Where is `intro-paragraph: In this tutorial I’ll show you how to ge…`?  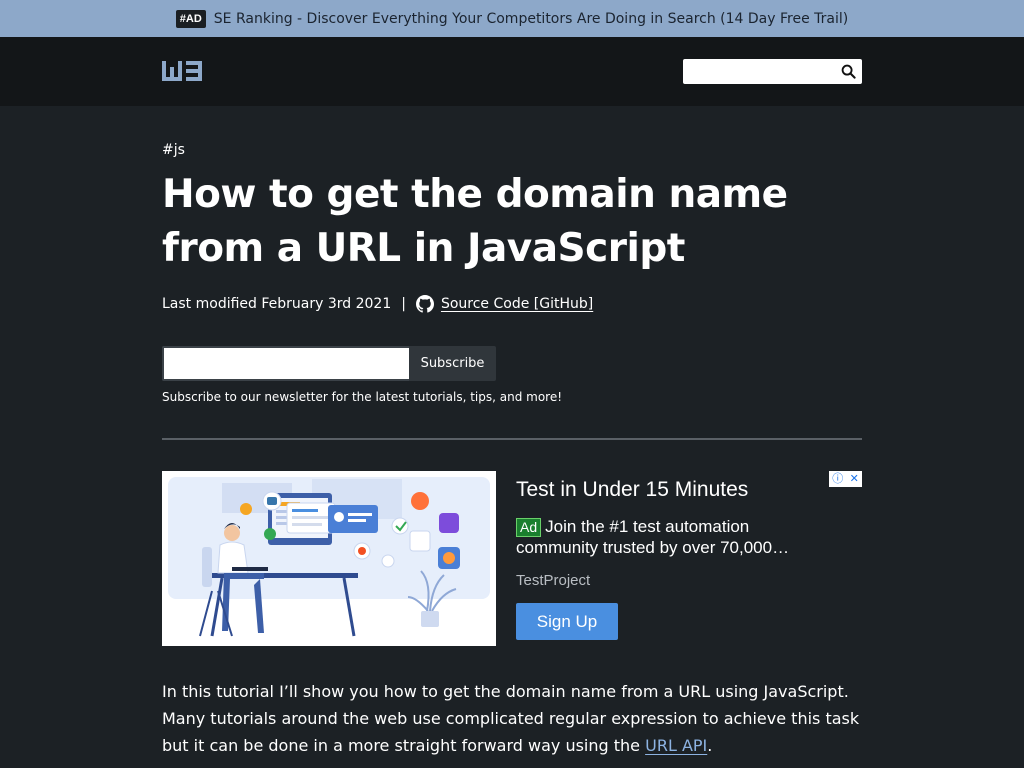
intro-paragraph: In this tutorial I’ll show you how to ge… is located at coordinates (512, 718).